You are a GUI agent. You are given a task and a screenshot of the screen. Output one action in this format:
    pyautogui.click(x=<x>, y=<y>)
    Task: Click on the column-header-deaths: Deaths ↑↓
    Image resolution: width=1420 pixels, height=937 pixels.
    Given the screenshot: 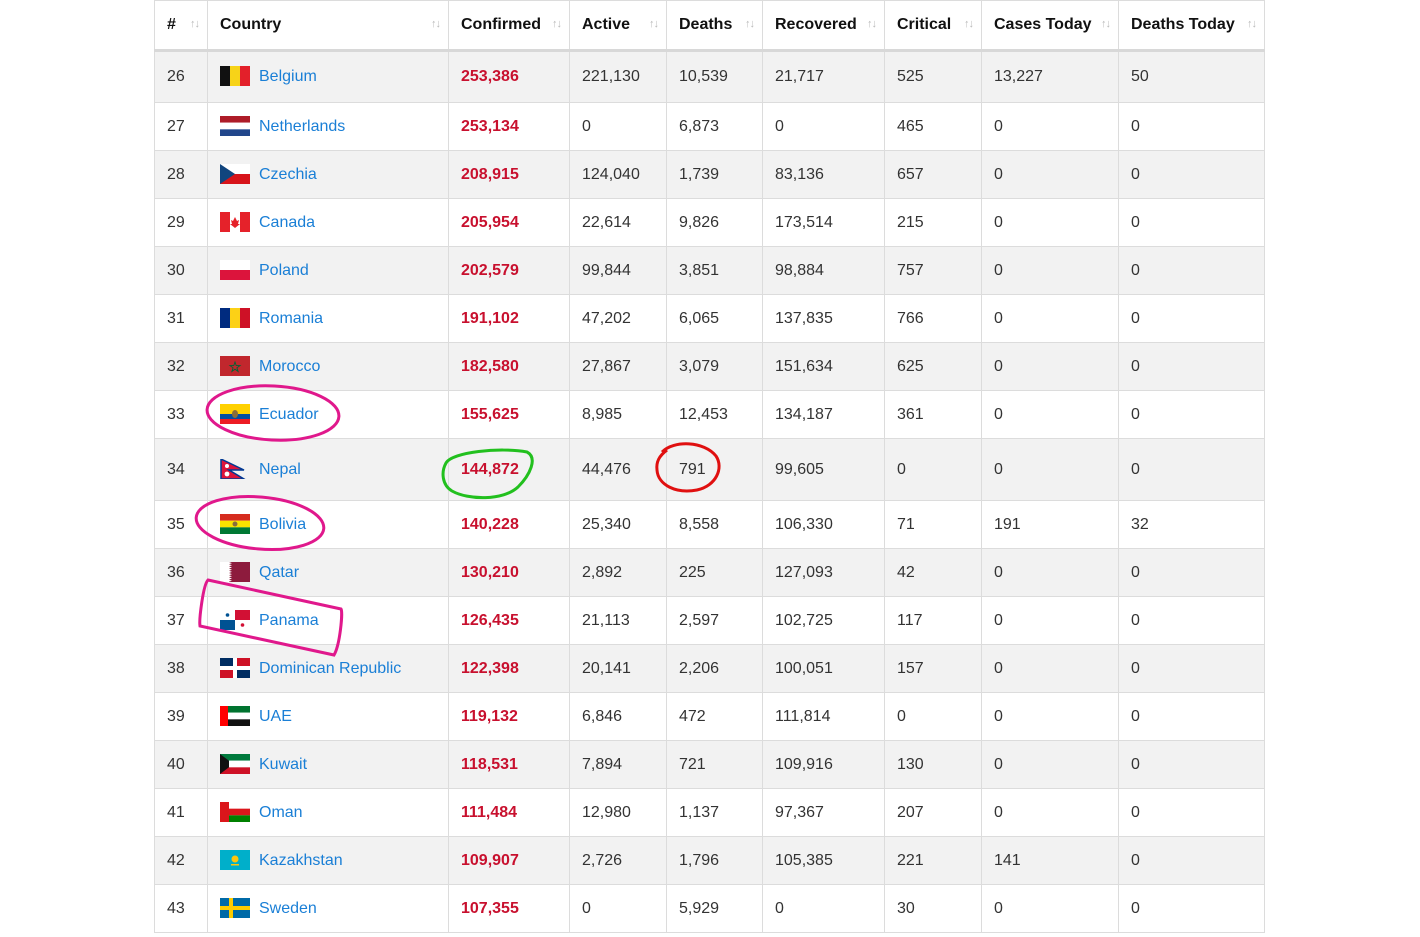 What is the action you would take?
    pyautogui.click(x=714, y=26)
    